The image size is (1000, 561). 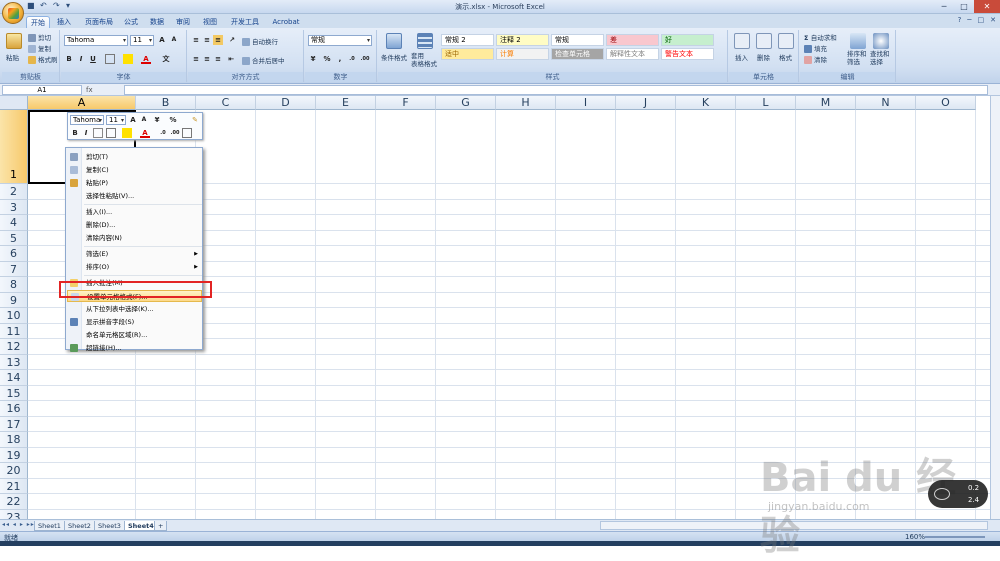 I want to click on fill-button: 填充, so click(x=815, y=48).